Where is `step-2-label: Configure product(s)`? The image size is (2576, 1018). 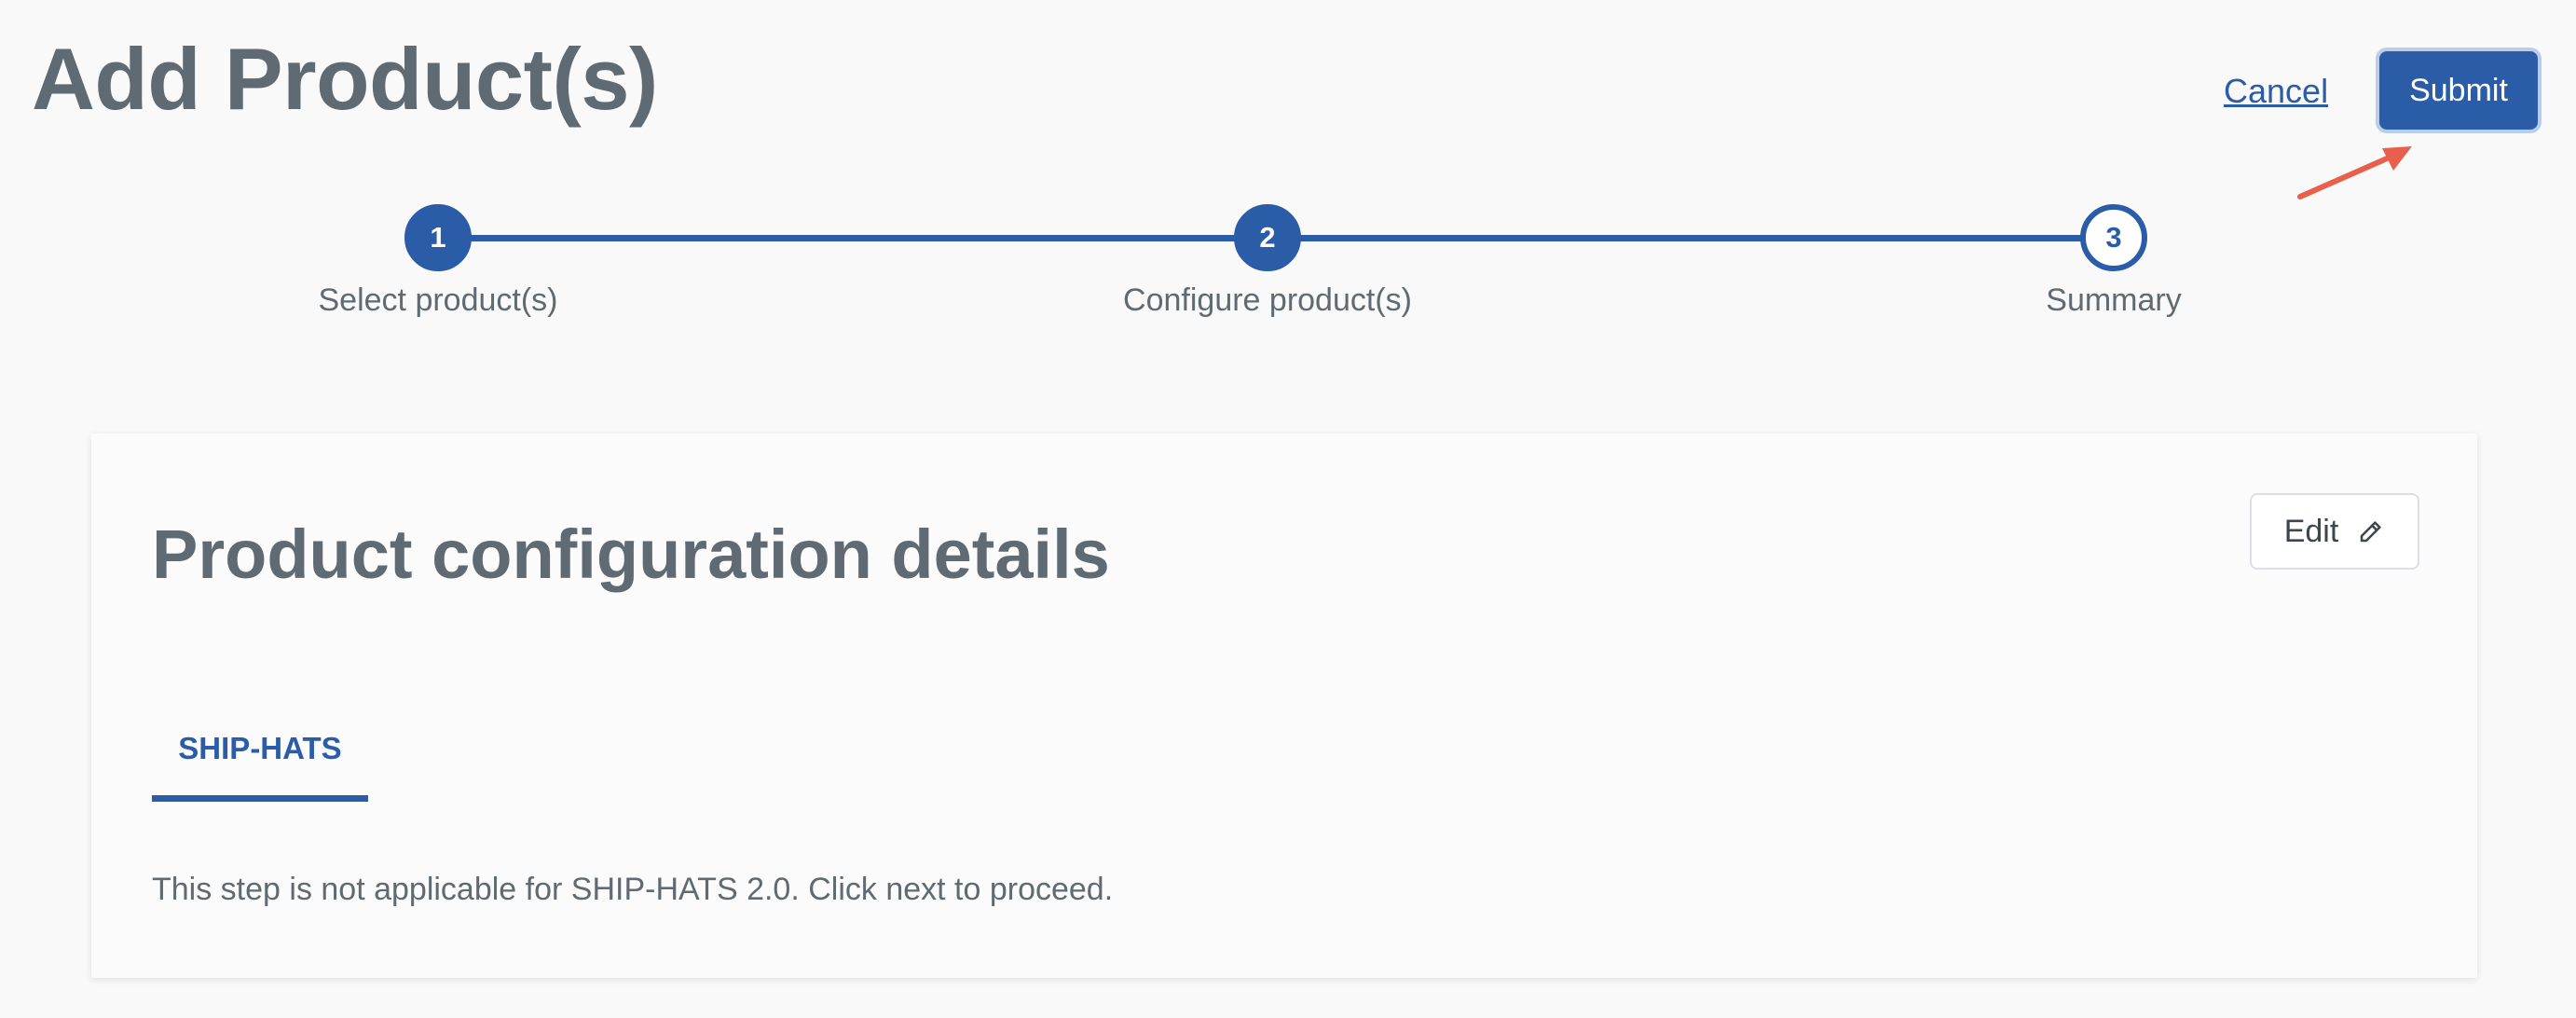 step-2-label: Configure product(s) is located at coordinates (1267, 300).